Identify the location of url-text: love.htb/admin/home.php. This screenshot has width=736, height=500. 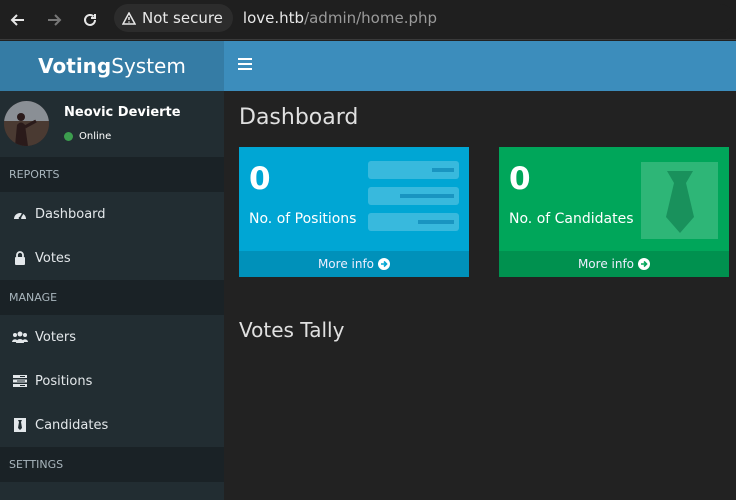
(340, 18).